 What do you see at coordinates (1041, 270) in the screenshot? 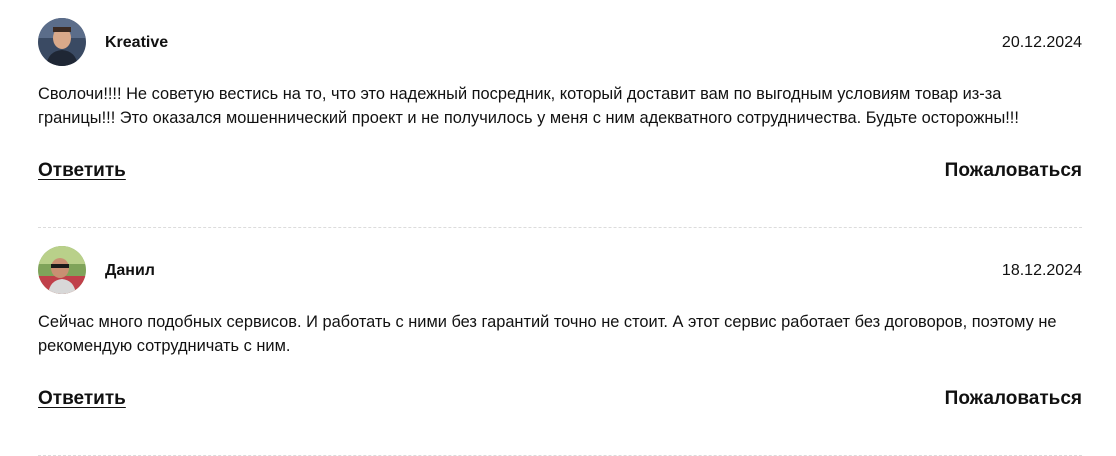
I see `review-date: 18.12.2024` at bounding box center [1041, 270].